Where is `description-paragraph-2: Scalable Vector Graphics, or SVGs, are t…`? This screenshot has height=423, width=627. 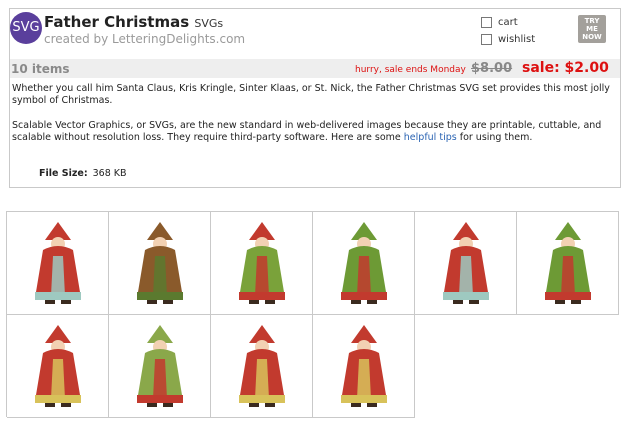
description-paragraph-2: Scalable Vector Graphics, or SVGs, are t… is located at coordinates (312, 132).